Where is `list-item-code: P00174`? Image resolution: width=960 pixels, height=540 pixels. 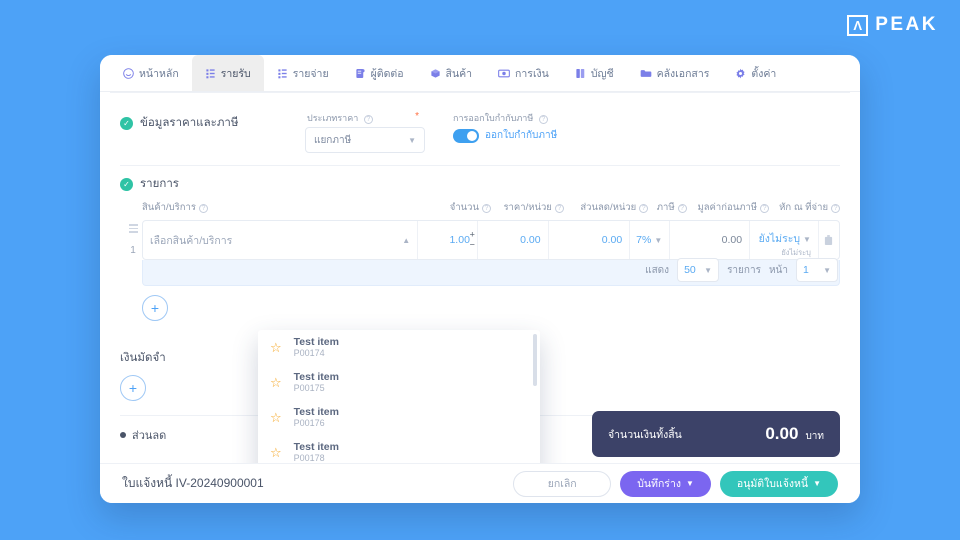 list-item-code: P00174 is located at coordinates (309, 353).